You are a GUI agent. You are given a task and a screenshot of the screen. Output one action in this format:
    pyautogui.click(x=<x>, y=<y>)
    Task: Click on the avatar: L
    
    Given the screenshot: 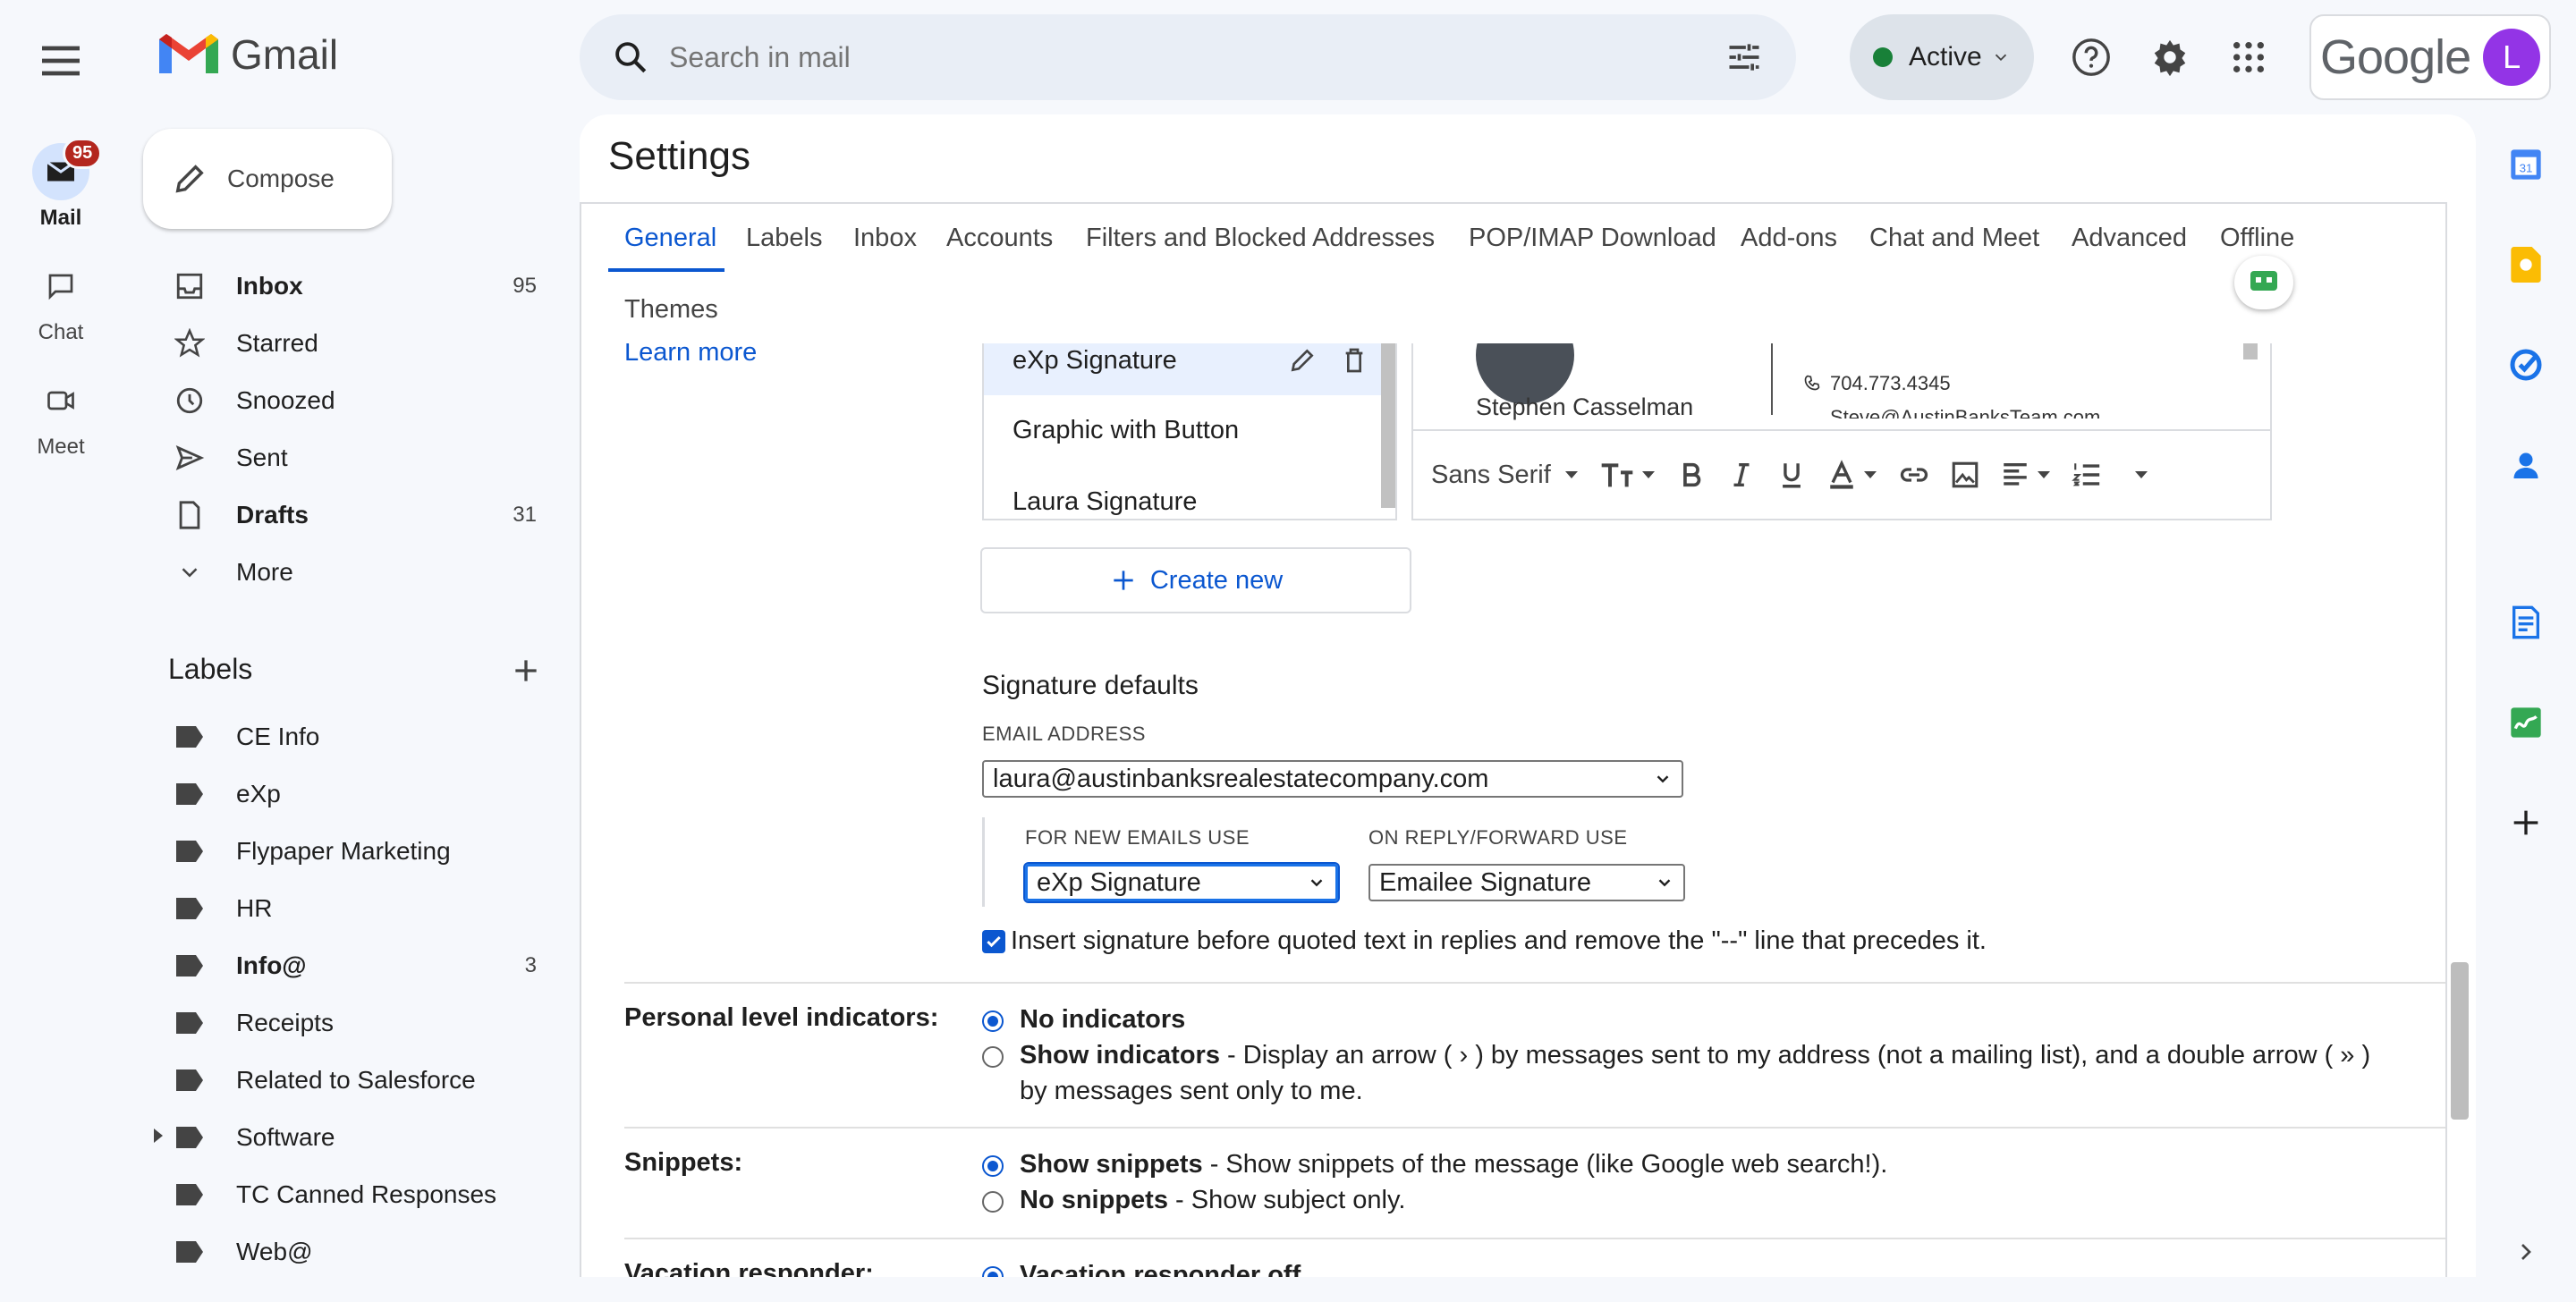 What is the action you would take?
    pyautogui.click(x=2512, y=57)
    